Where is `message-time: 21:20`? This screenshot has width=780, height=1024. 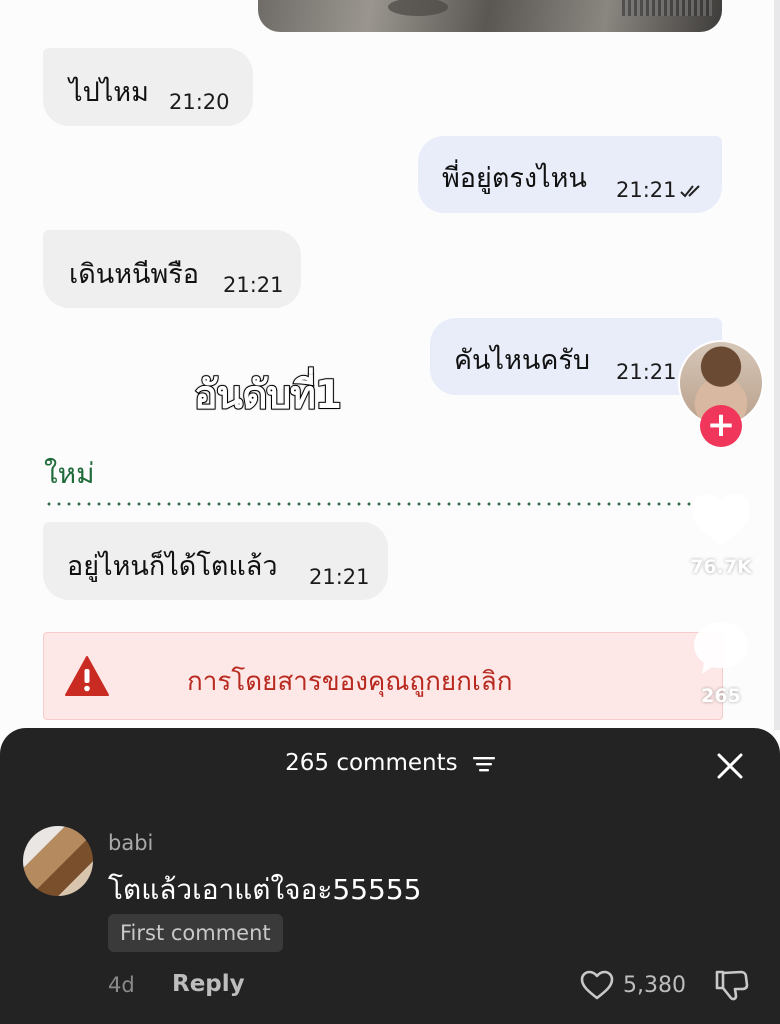
message-time: 21:20 is located at coordinates (199, 102).